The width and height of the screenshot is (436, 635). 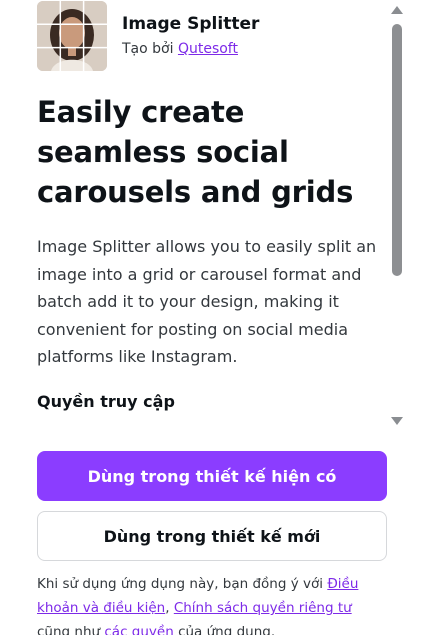 What do you see at coordinates (69, 629) in the screenshot?
I see `terms-middle: cũng như` at bounding box center [69, 629].